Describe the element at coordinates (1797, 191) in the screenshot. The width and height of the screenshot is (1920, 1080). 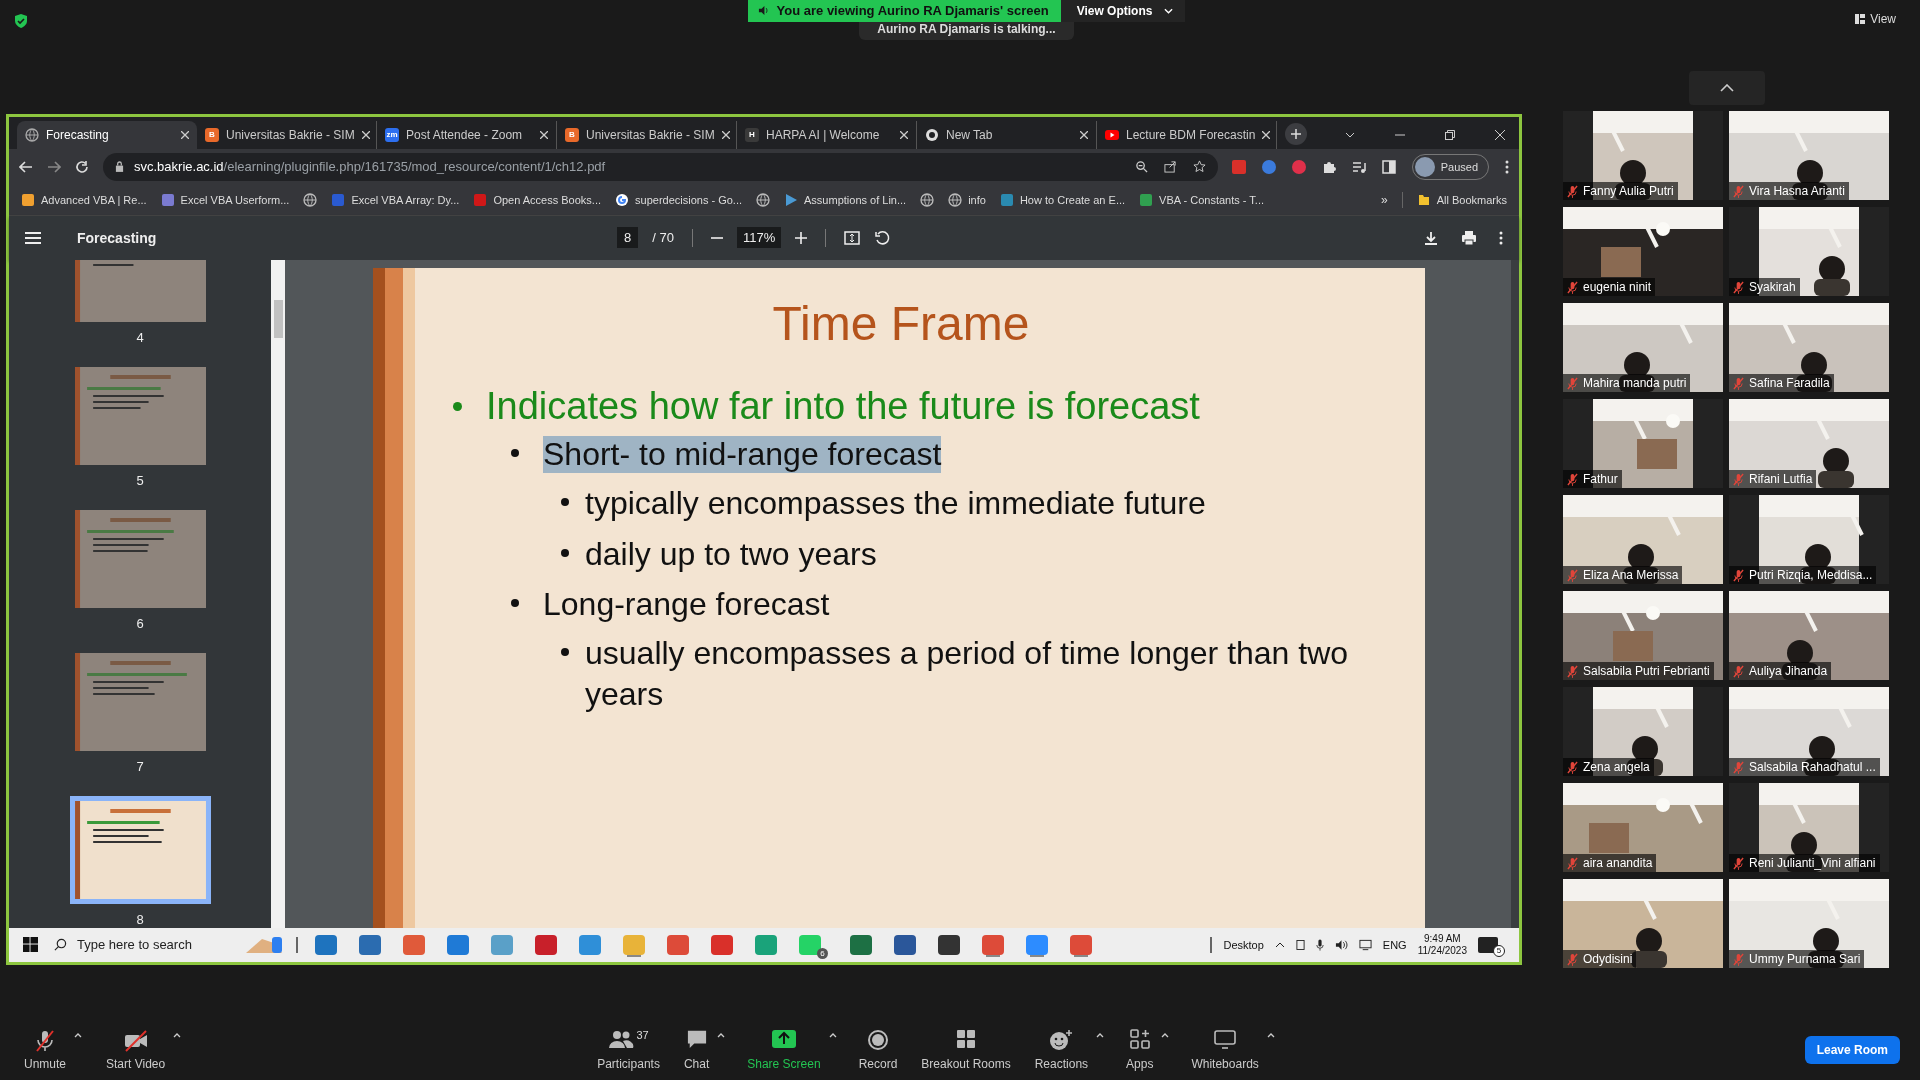
I see `participant-name: Vira Hasna Arianti` at that location.